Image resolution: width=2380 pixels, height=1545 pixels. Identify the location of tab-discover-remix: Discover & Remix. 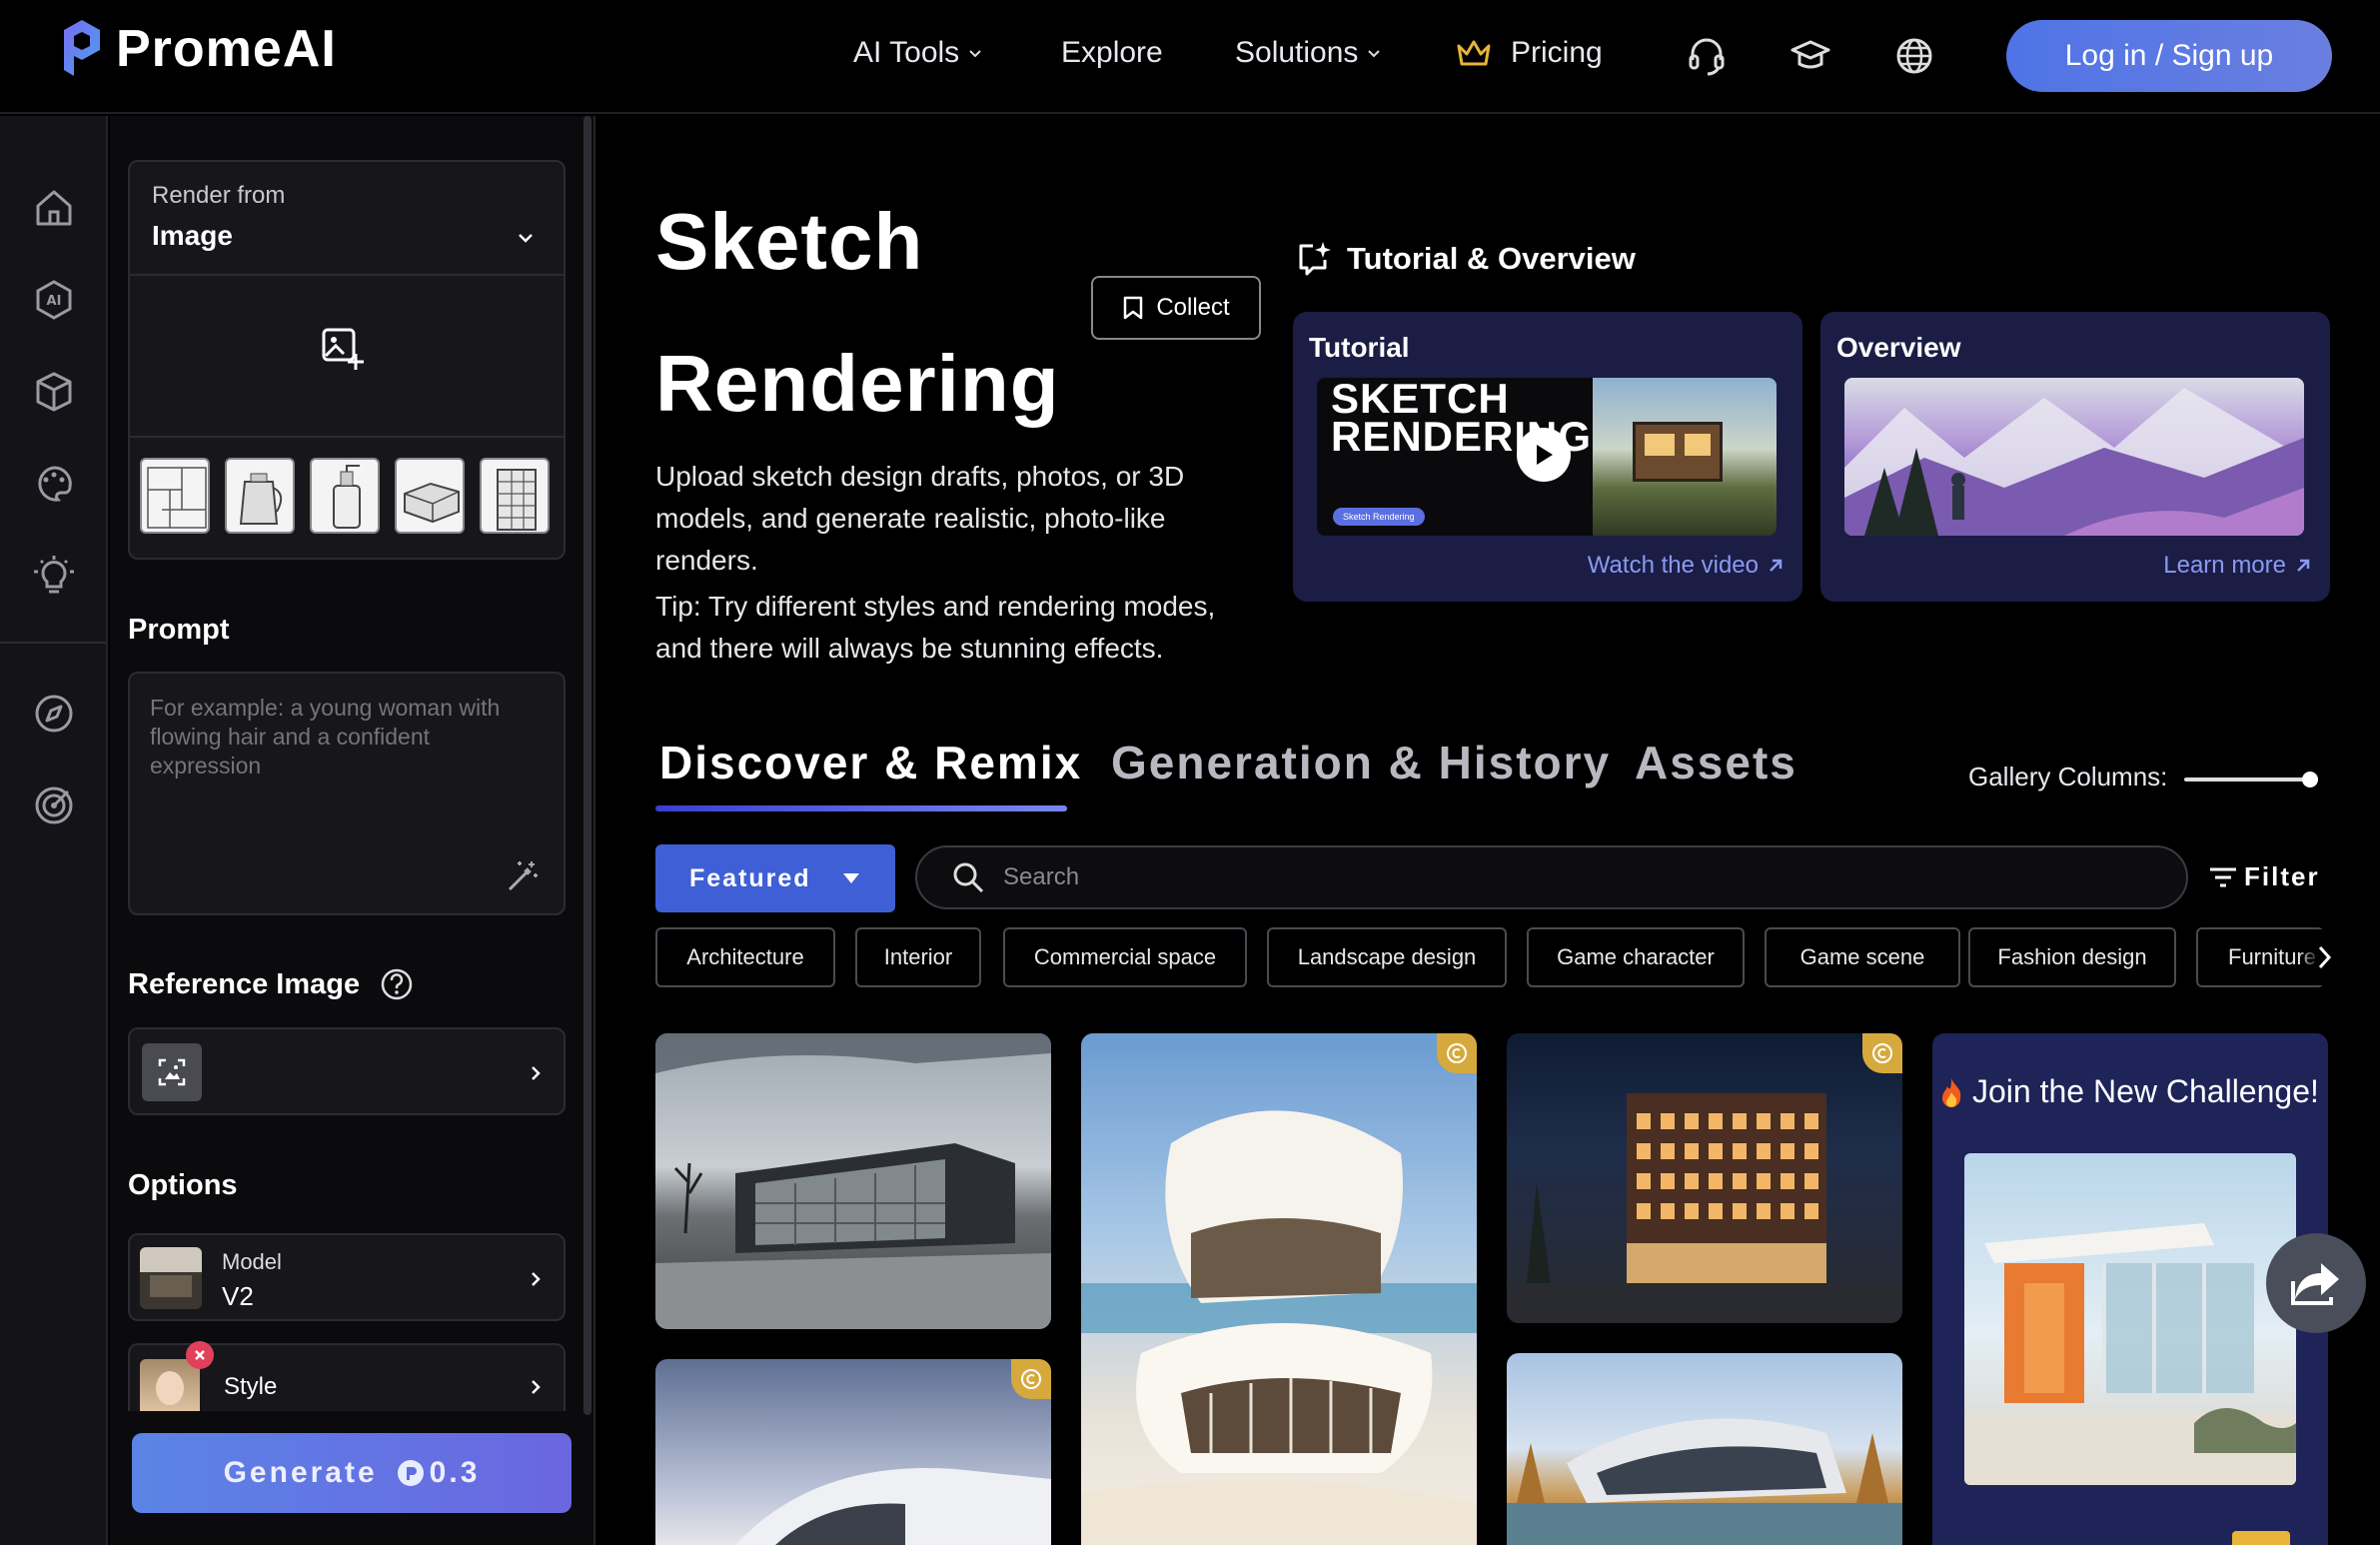
(870, 762).